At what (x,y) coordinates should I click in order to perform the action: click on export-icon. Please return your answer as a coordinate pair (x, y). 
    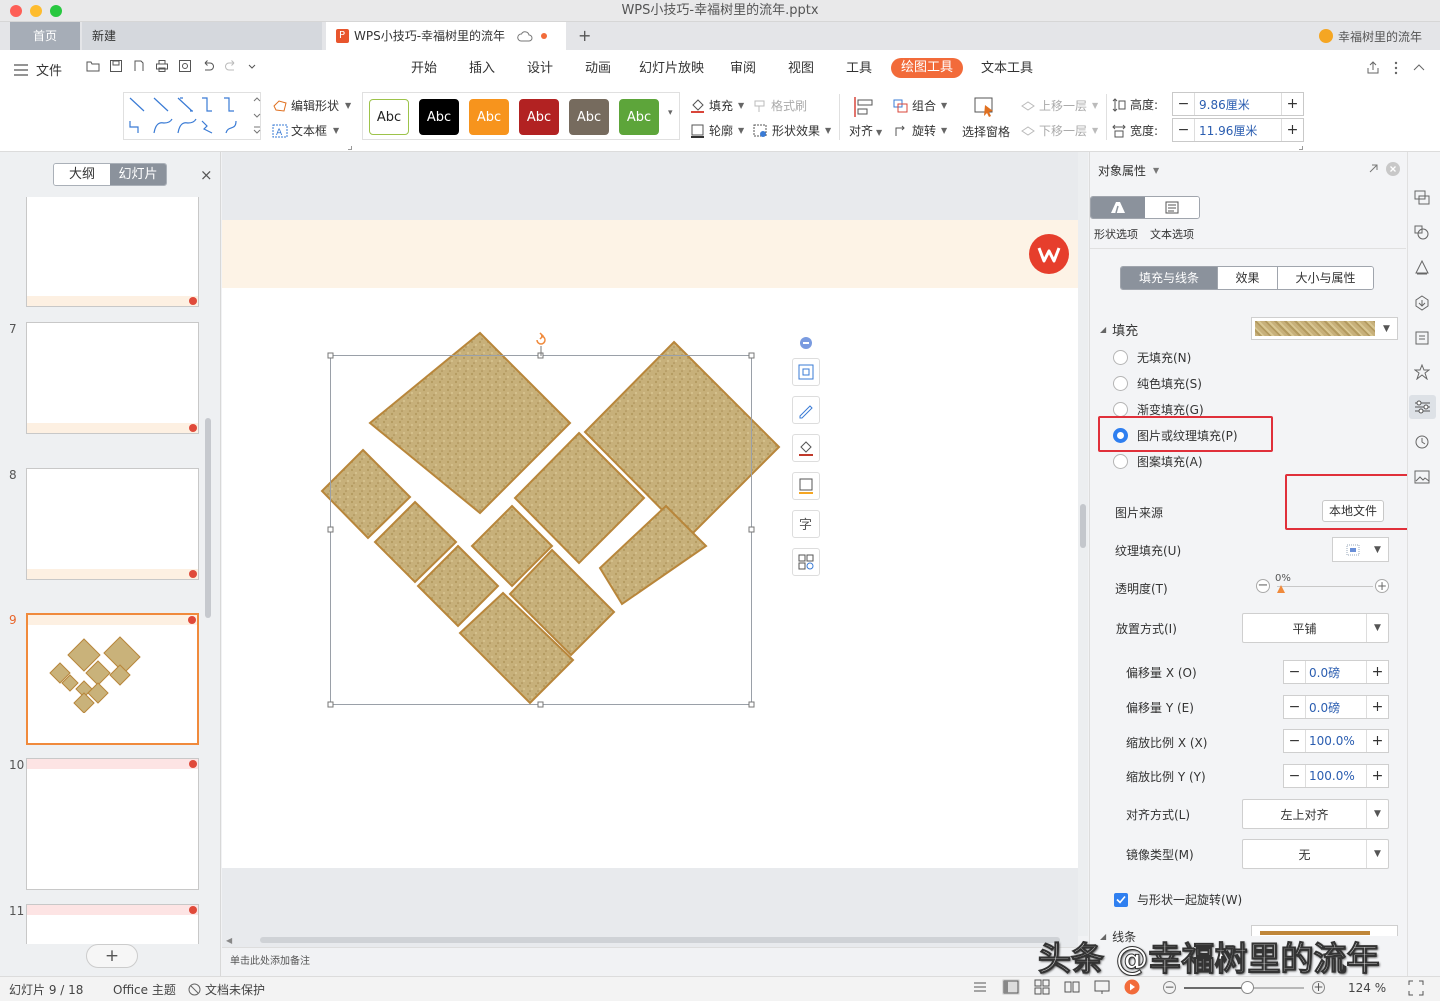
    Looking at the image, I should click on (139, 66).